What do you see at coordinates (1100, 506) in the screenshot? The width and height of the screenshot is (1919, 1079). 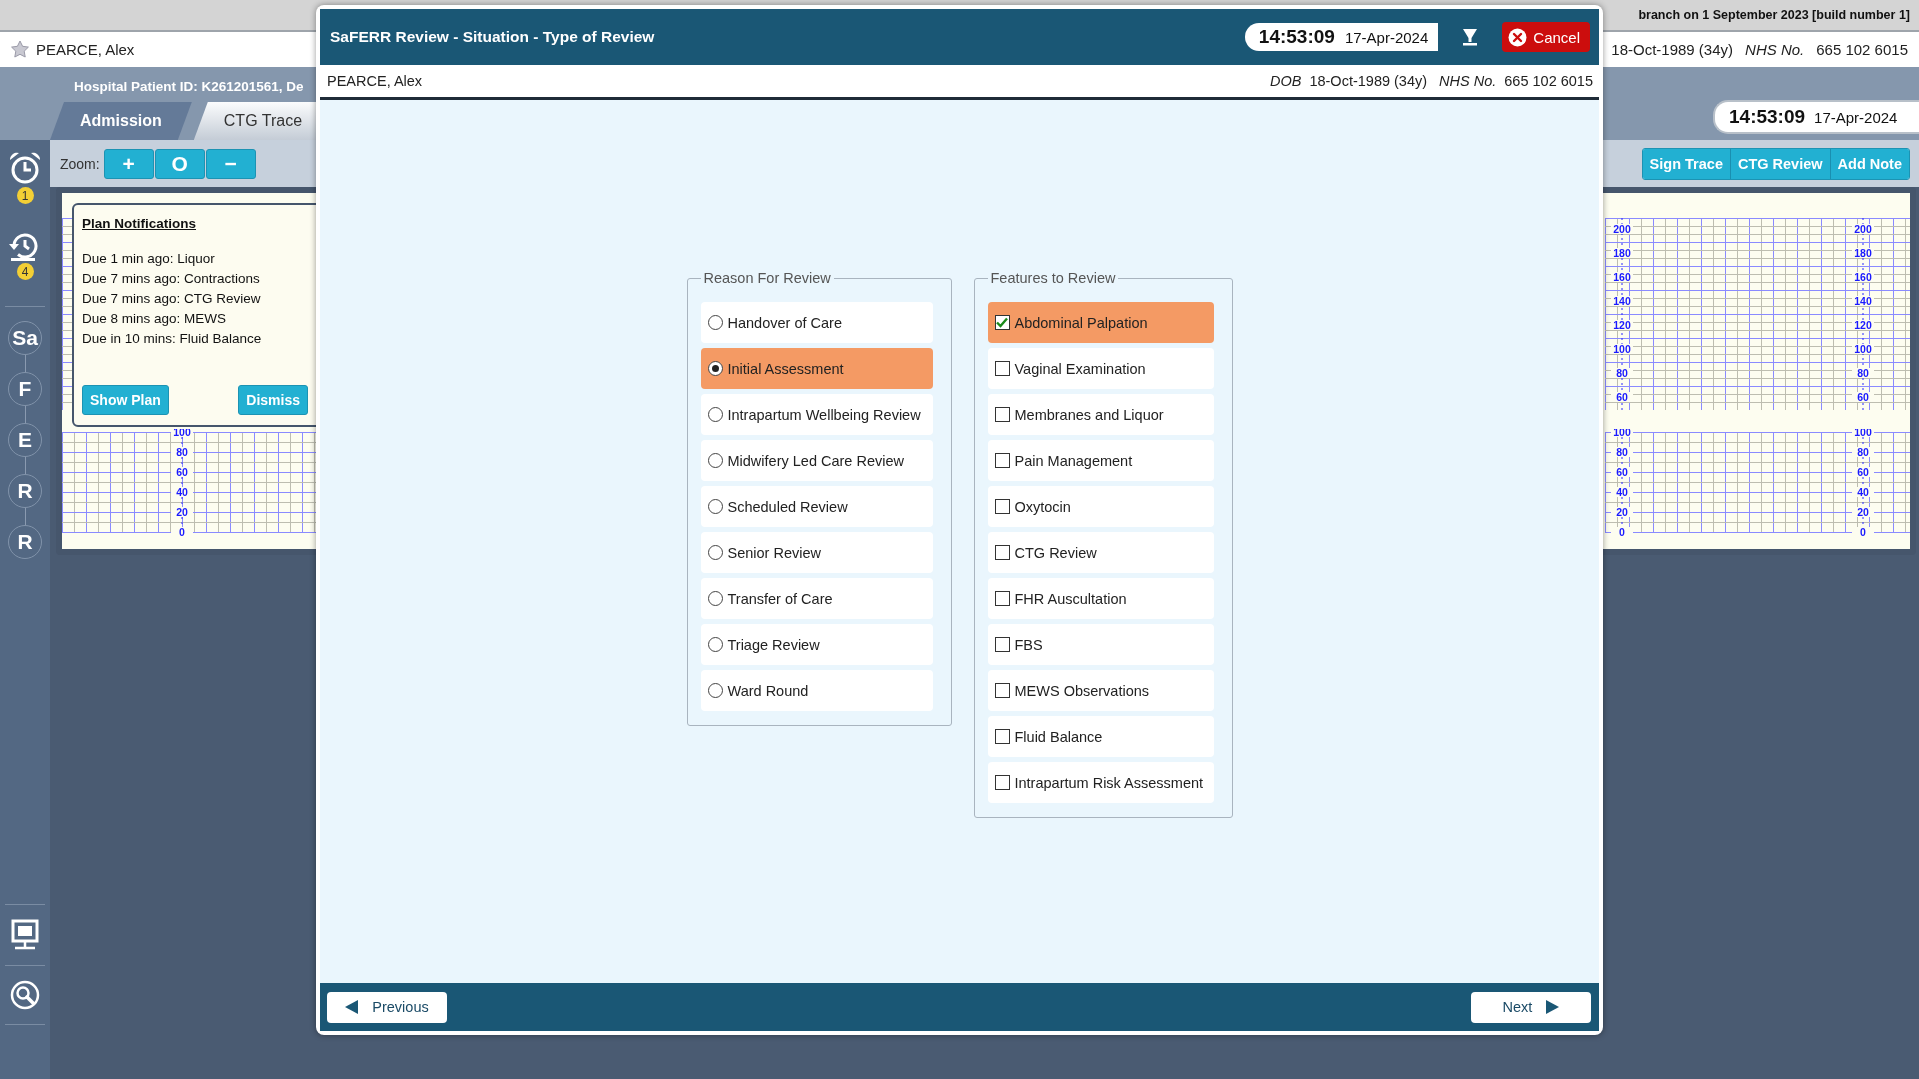 I see `feature-option: Oxytocin` at bounding box center [1100, 506].